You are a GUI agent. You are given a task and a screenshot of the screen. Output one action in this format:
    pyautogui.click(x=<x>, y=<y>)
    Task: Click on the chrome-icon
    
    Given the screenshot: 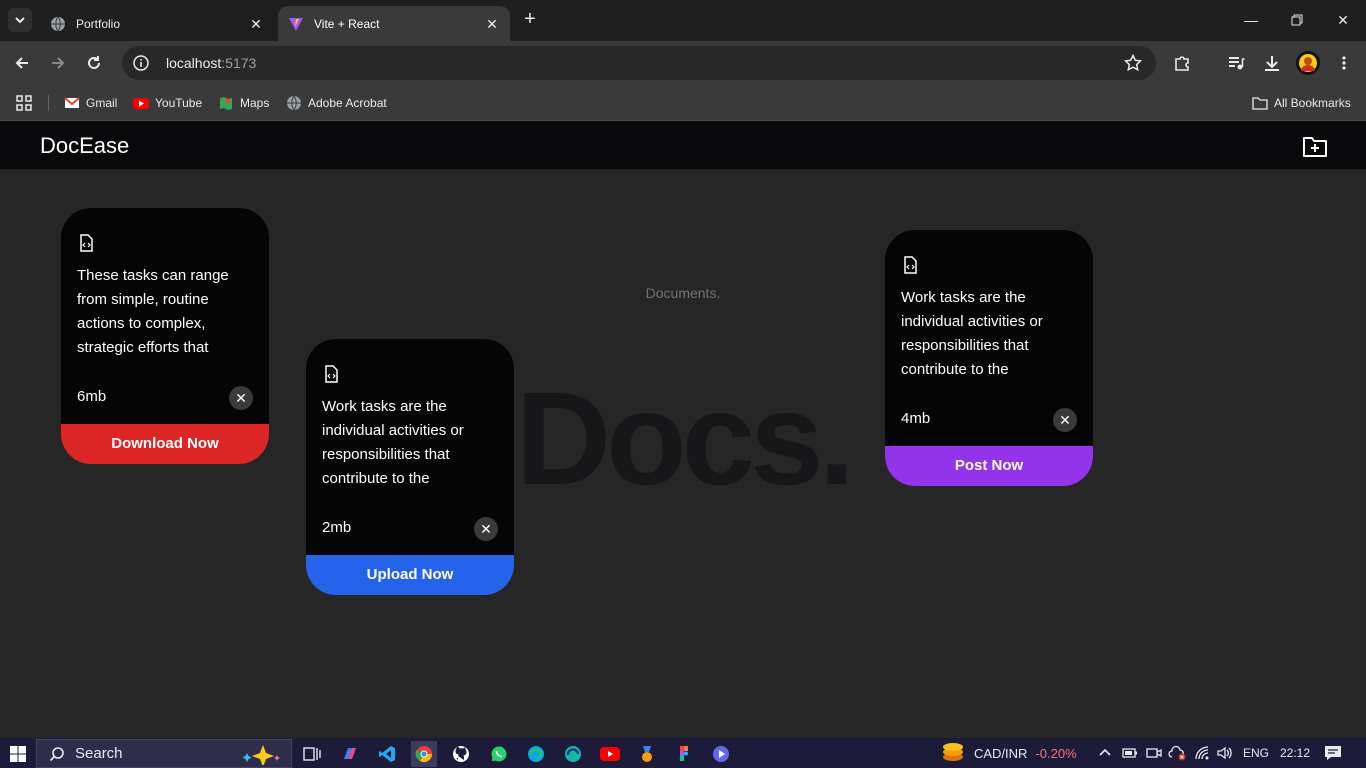 What is the action you would take?
    pyautogui.click(x=424, y=754)
    